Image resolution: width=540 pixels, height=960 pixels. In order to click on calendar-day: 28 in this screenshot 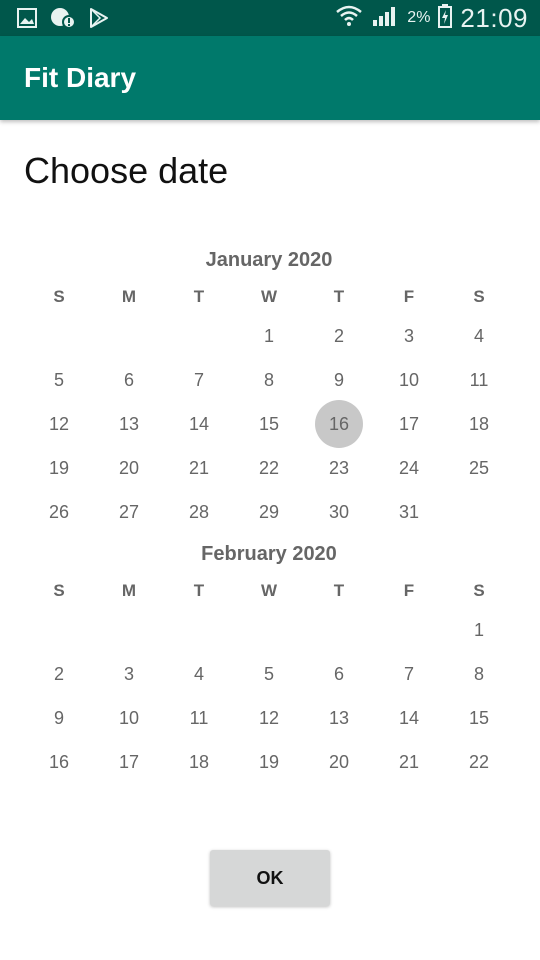, I will do `click(199, 512)`.